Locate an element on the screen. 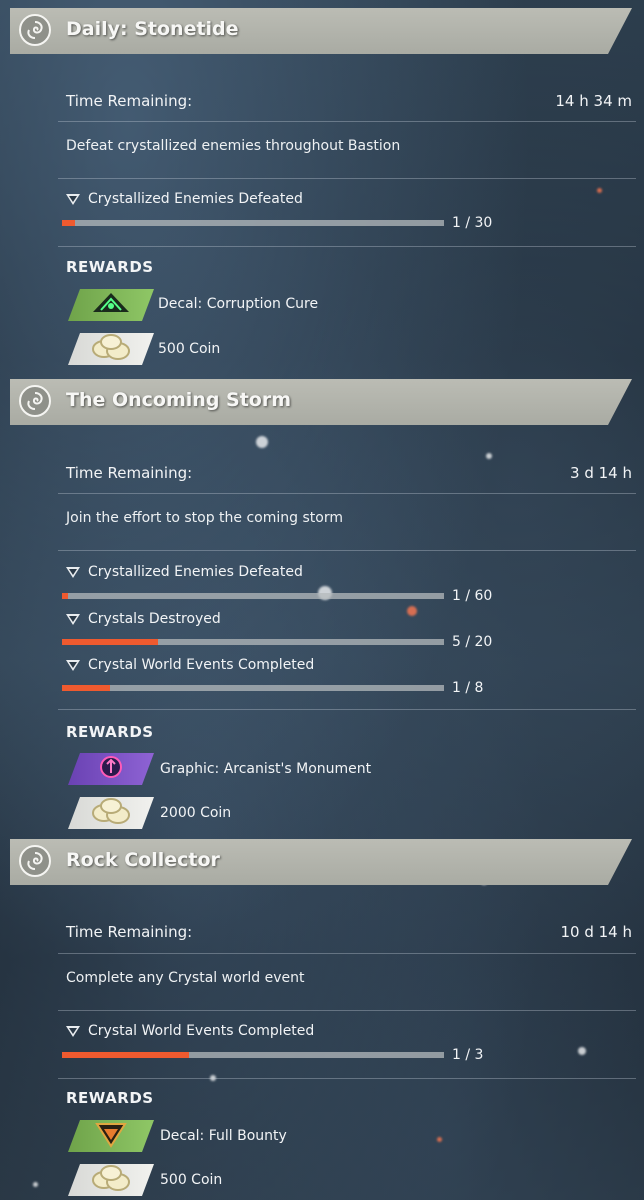 The height and width of the screenshot is (1200, 644). quest-title-banner: Rock Collector is located at coordinates (321, 862).